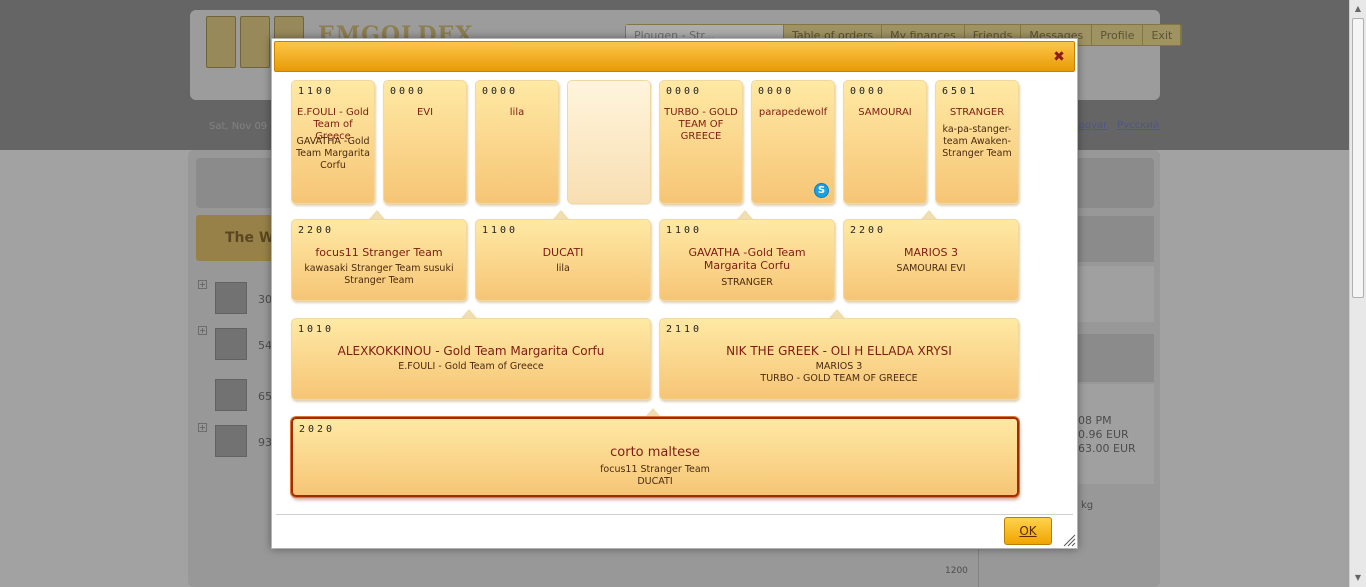  Describe the element at coordinates (839, 366) in the screenshot. I see `opponent-name: MARIOS 3` at that location.